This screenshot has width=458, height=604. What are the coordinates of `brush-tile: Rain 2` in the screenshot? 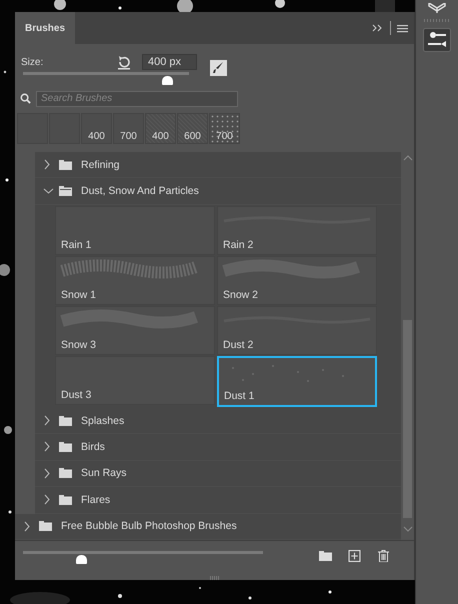 It's located at (297, 230).